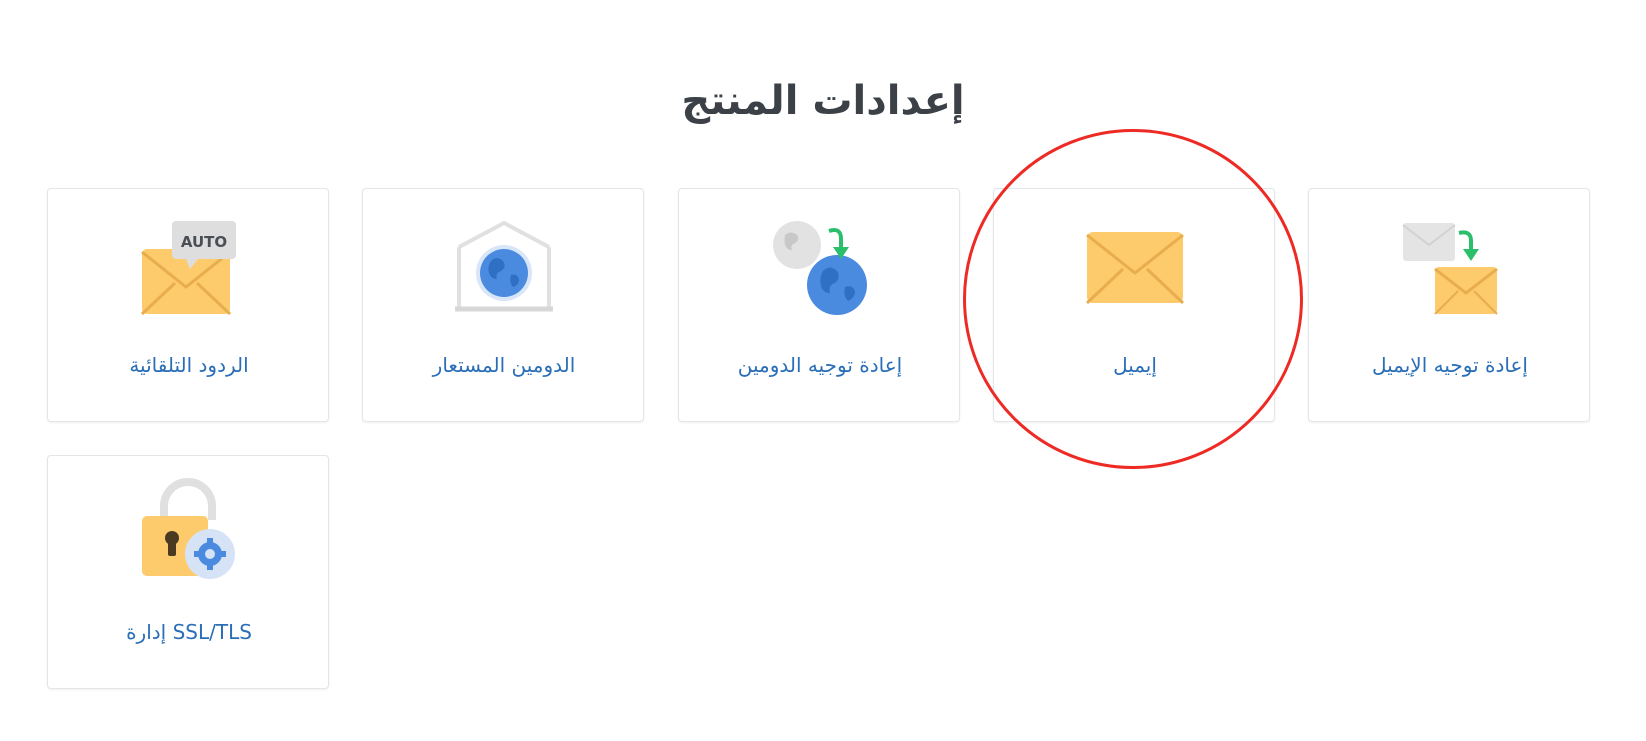  Describe the element at coordinates (823, 101) in the screenshot. I see `page-title: إعدادات المنتج` at that location.